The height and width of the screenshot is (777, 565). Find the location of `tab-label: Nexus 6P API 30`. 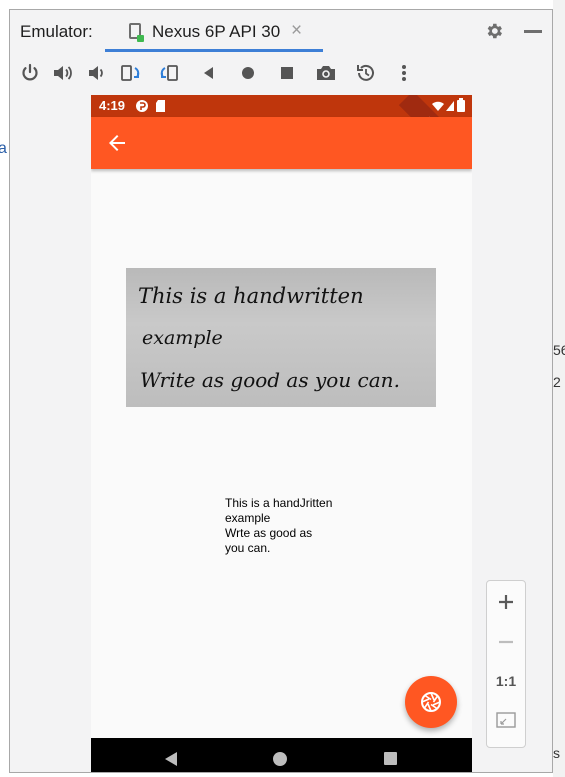

tab-label: Nexus 6P API 30 is located at coordinates (216, 31).